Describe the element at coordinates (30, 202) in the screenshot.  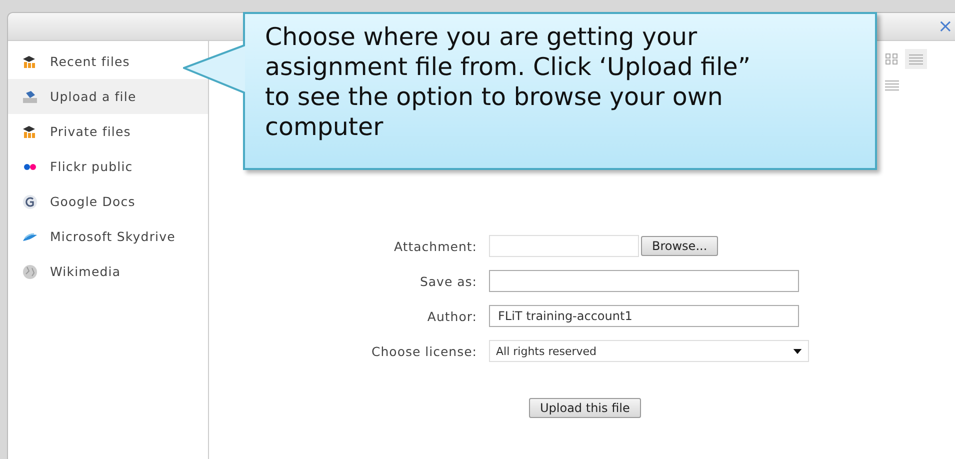
I see `letter-icon` at that location.